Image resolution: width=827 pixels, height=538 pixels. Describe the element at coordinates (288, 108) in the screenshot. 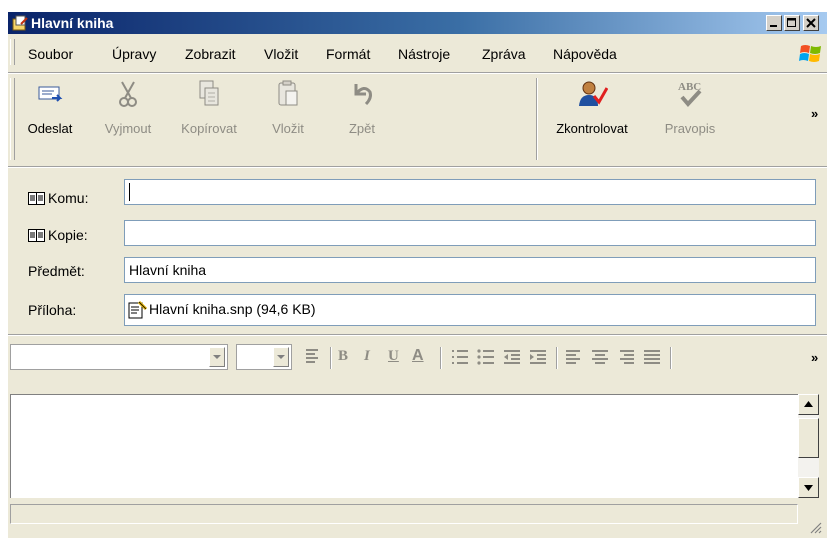

I see `paste-button: Vložit` at that location.